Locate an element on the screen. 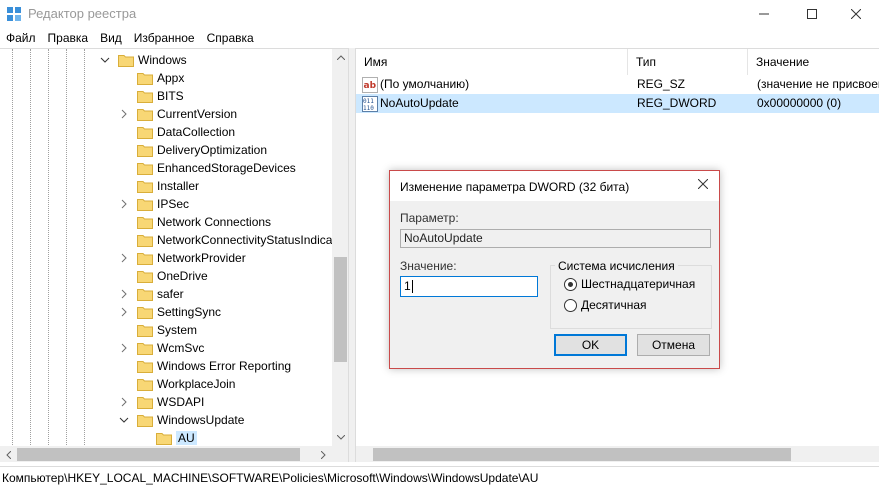 The image size is (879, 488). tree-item-label: Windows Error Reporting is located at coordinates (224, 366).